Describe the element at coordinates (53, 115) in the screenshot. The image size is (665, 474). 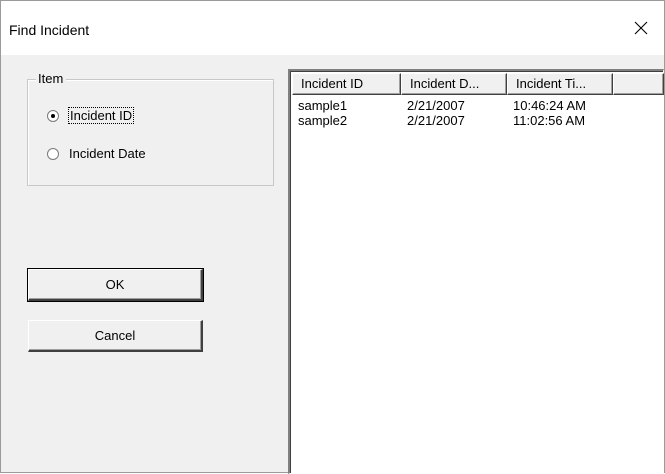
I see `radio-button-incident-id` at that location.